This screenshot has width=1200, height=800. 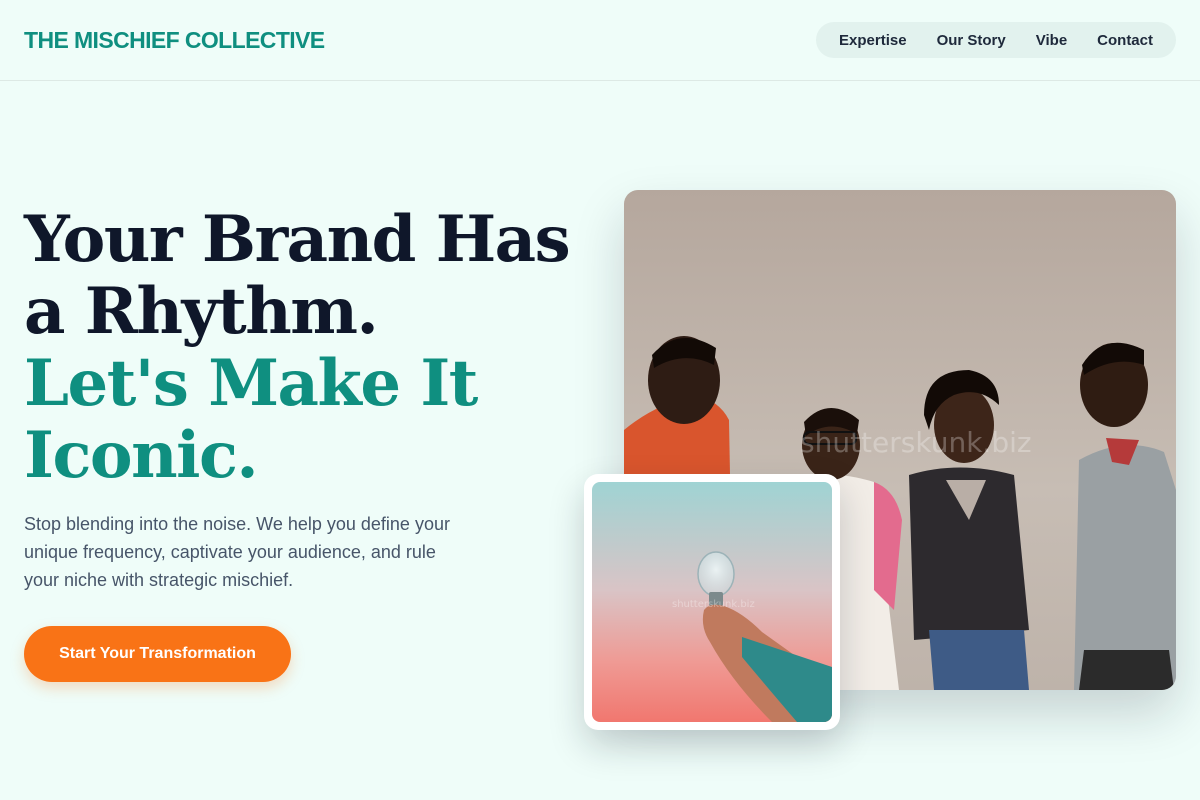 What do you see at coordinates (916, 442) in the screenshot?
I see `main-photo-watermark: shutterskunk.biz` at bounding box center [916, 442].